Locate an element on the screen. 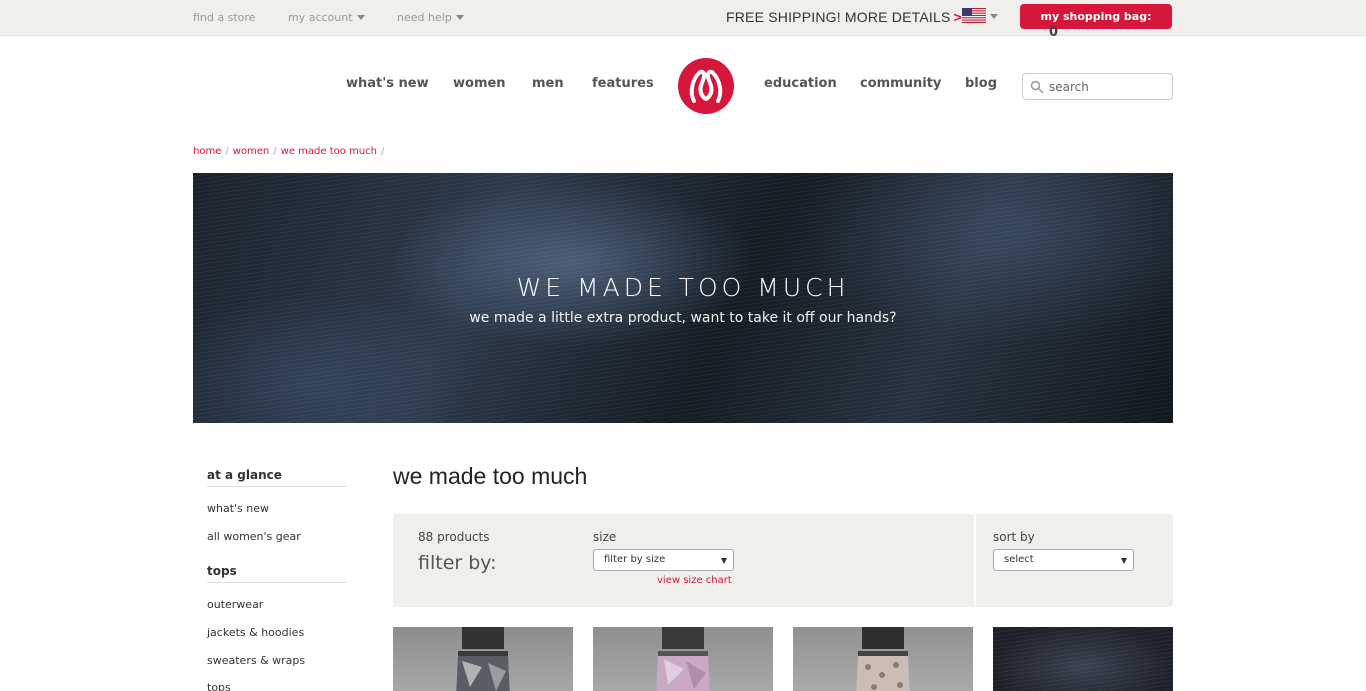 The image size is (1366, 691). search-input is located at coordinates (1108, 87).